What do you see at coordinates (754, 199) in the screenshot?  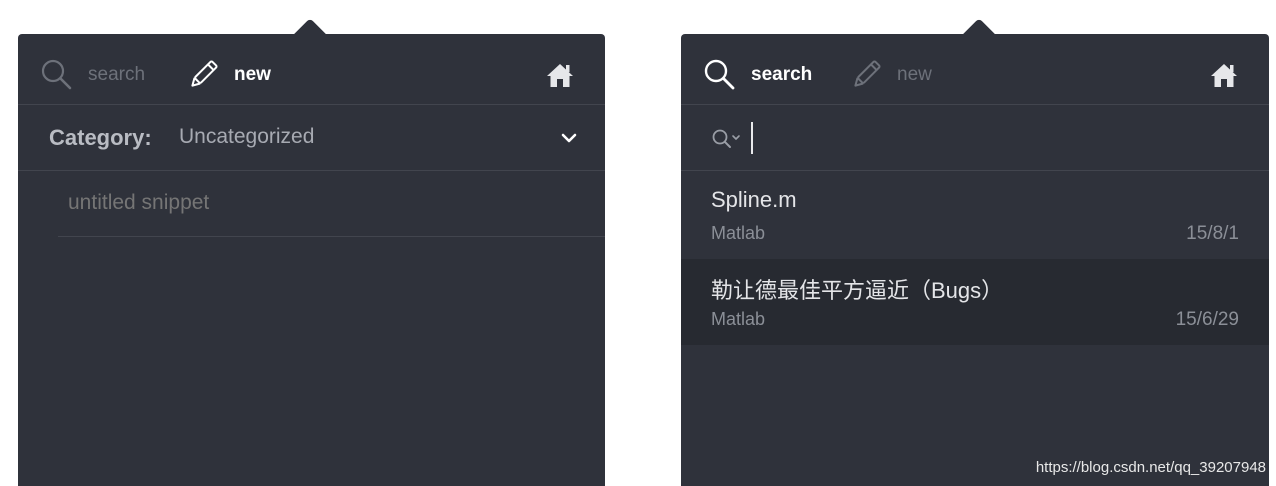 I see `snippet-title: Spline.m` at bounding box center [754, 199].